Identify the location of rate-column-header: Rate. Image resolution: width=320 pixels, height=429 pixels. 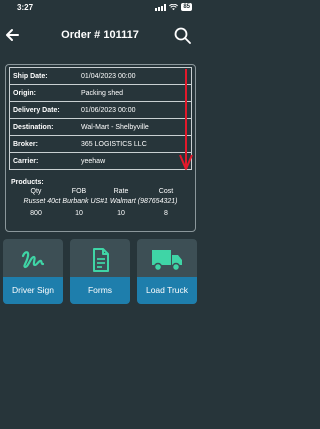
(121, 191).